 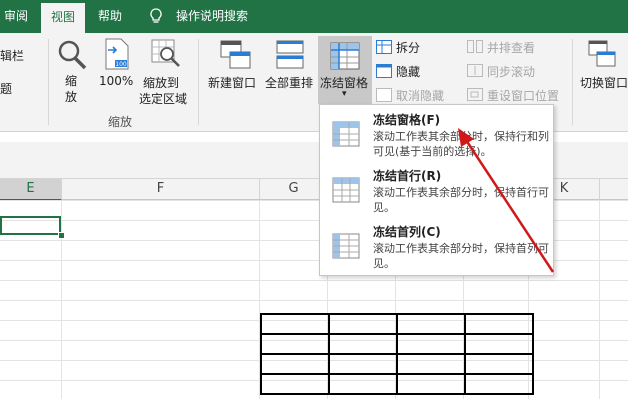 I want to click on annotation-arrow, so click(x=506, y=200).